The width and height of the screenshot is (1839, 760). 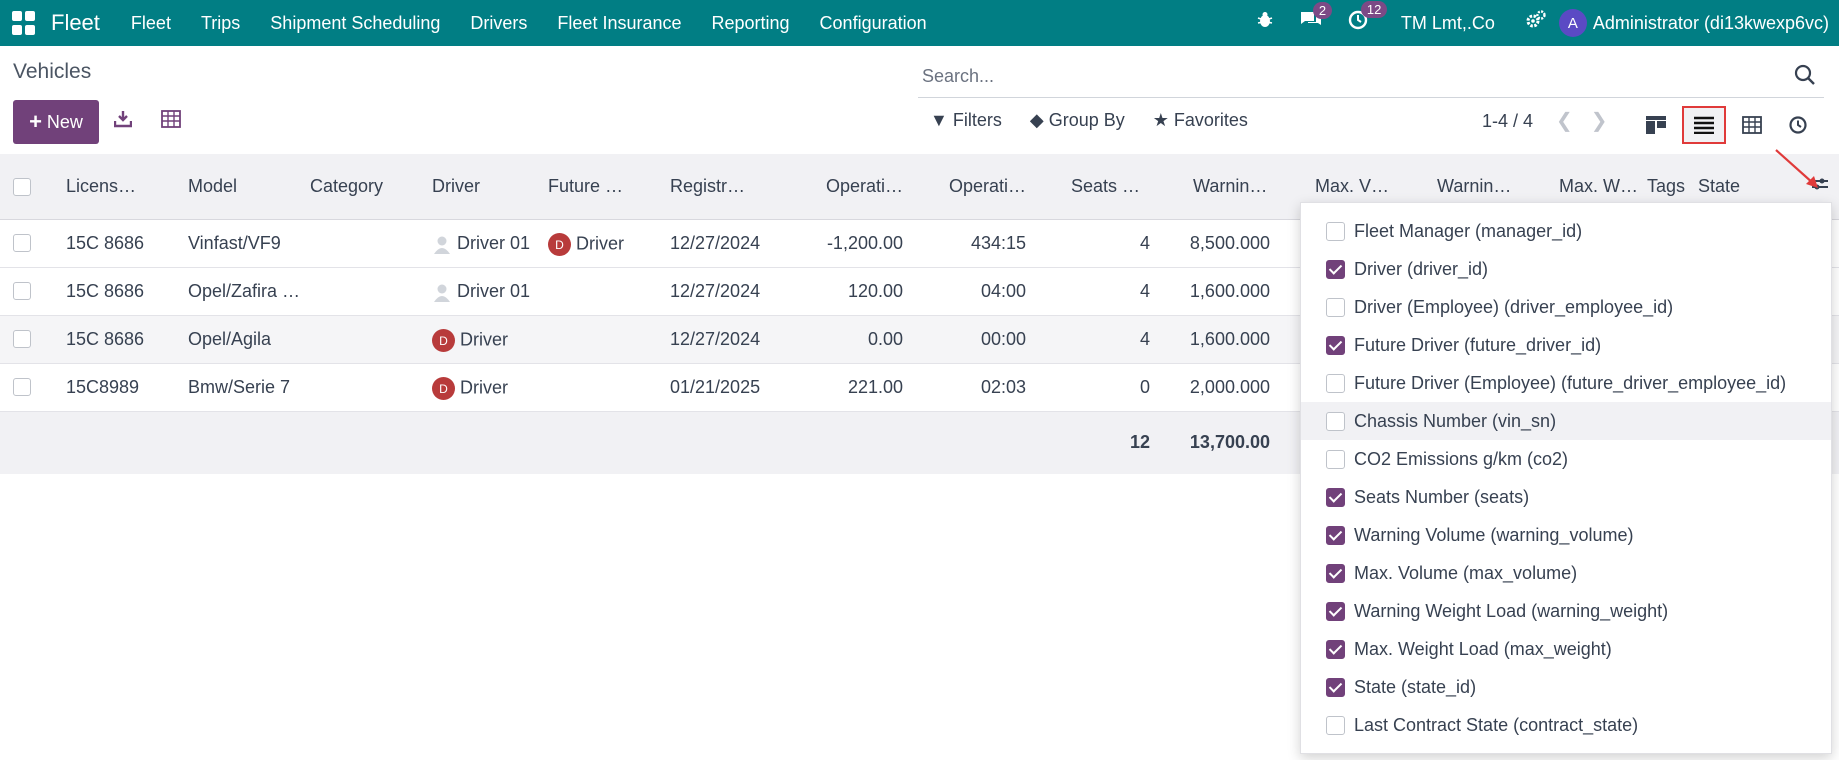 I want to click on settings-gears-icon, so click(x=1536, y=23).